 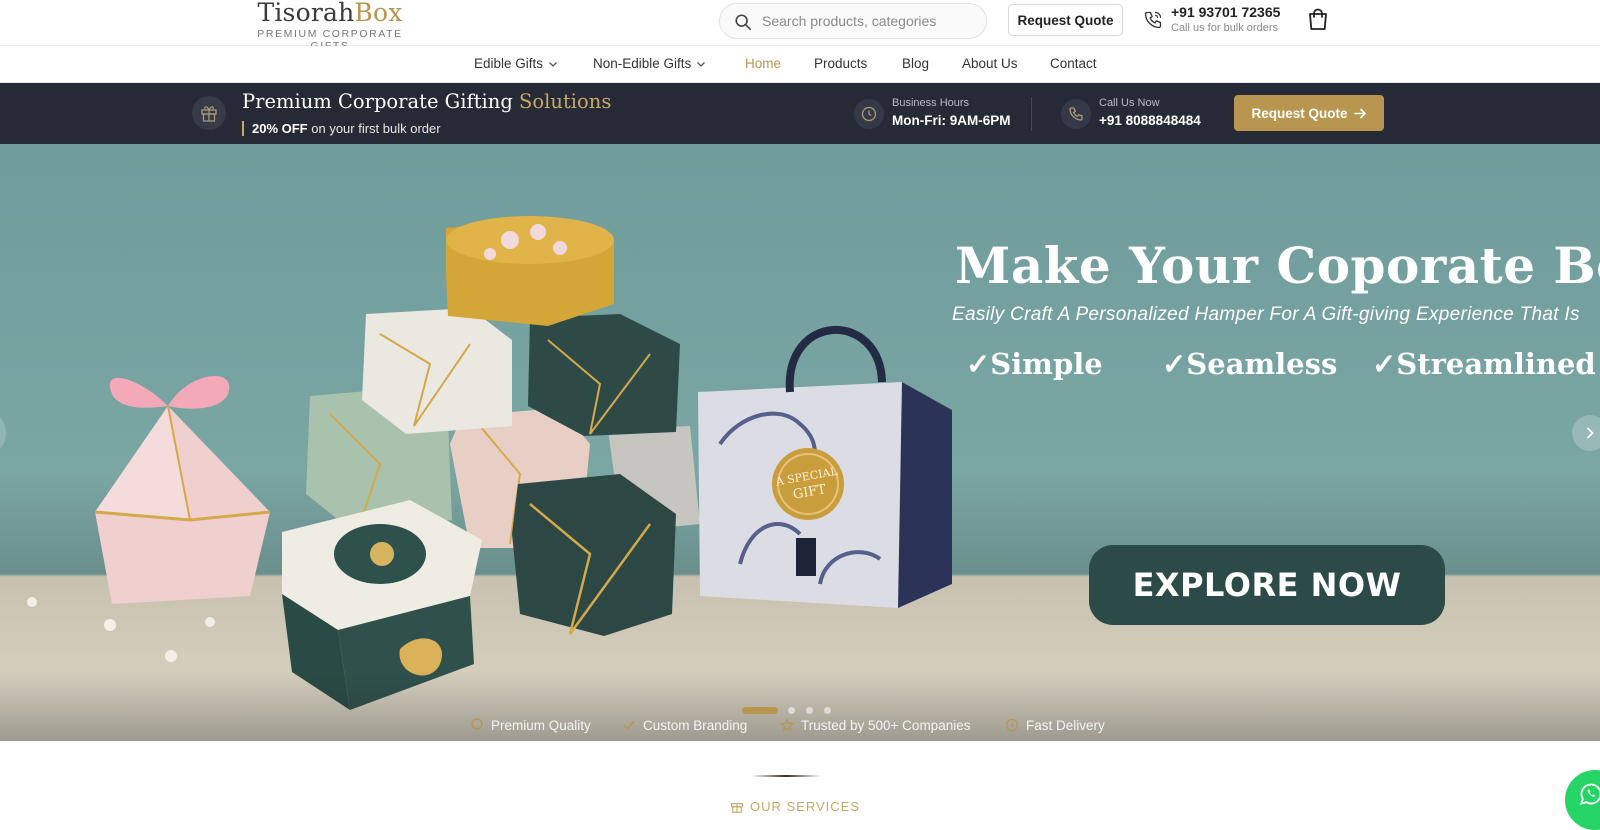 What do you see at coordinates (1590, 794) in the screenshot?
I see `whatsapp-icon` at bounding box center [1590, 794].